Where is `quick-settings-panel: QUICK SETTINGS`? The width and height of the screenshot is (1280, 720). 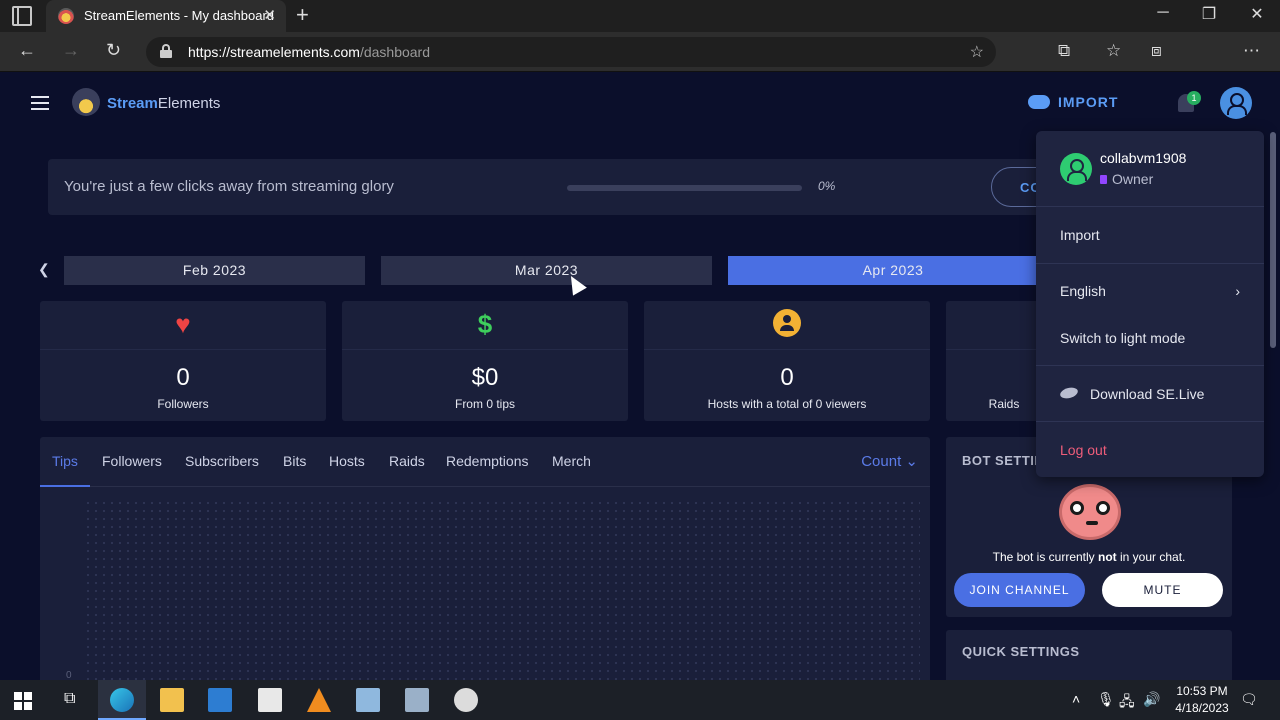 quick-settings-panel: QUICK SETTINGS is located at coordinates (1089, 655).